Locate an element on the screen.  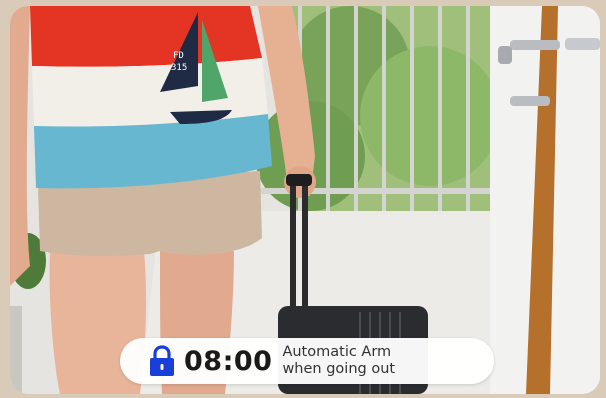
lock-icon is located at coordinates (162, 361).